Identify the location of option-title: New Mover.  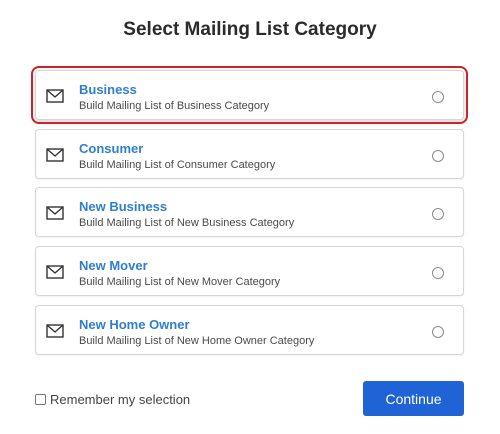
(113, 266).